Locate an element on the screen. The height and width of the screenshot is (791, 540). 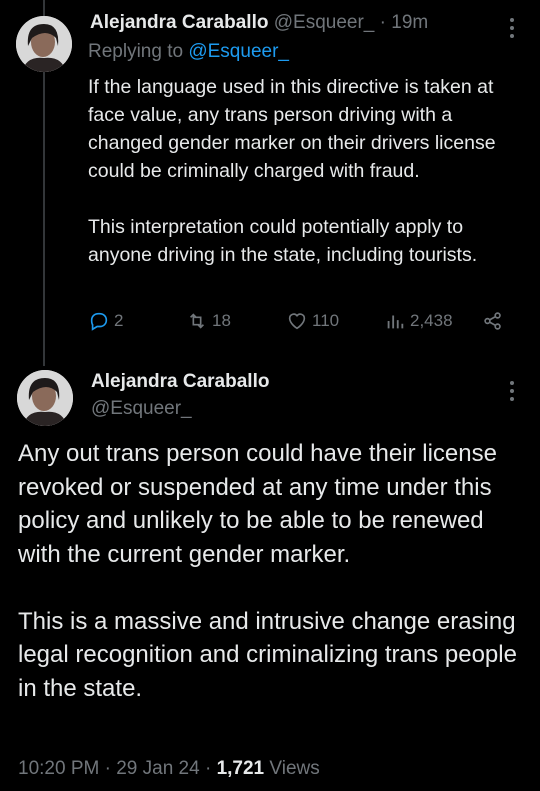
like-count: 110 is located at coordinates (326, 320).